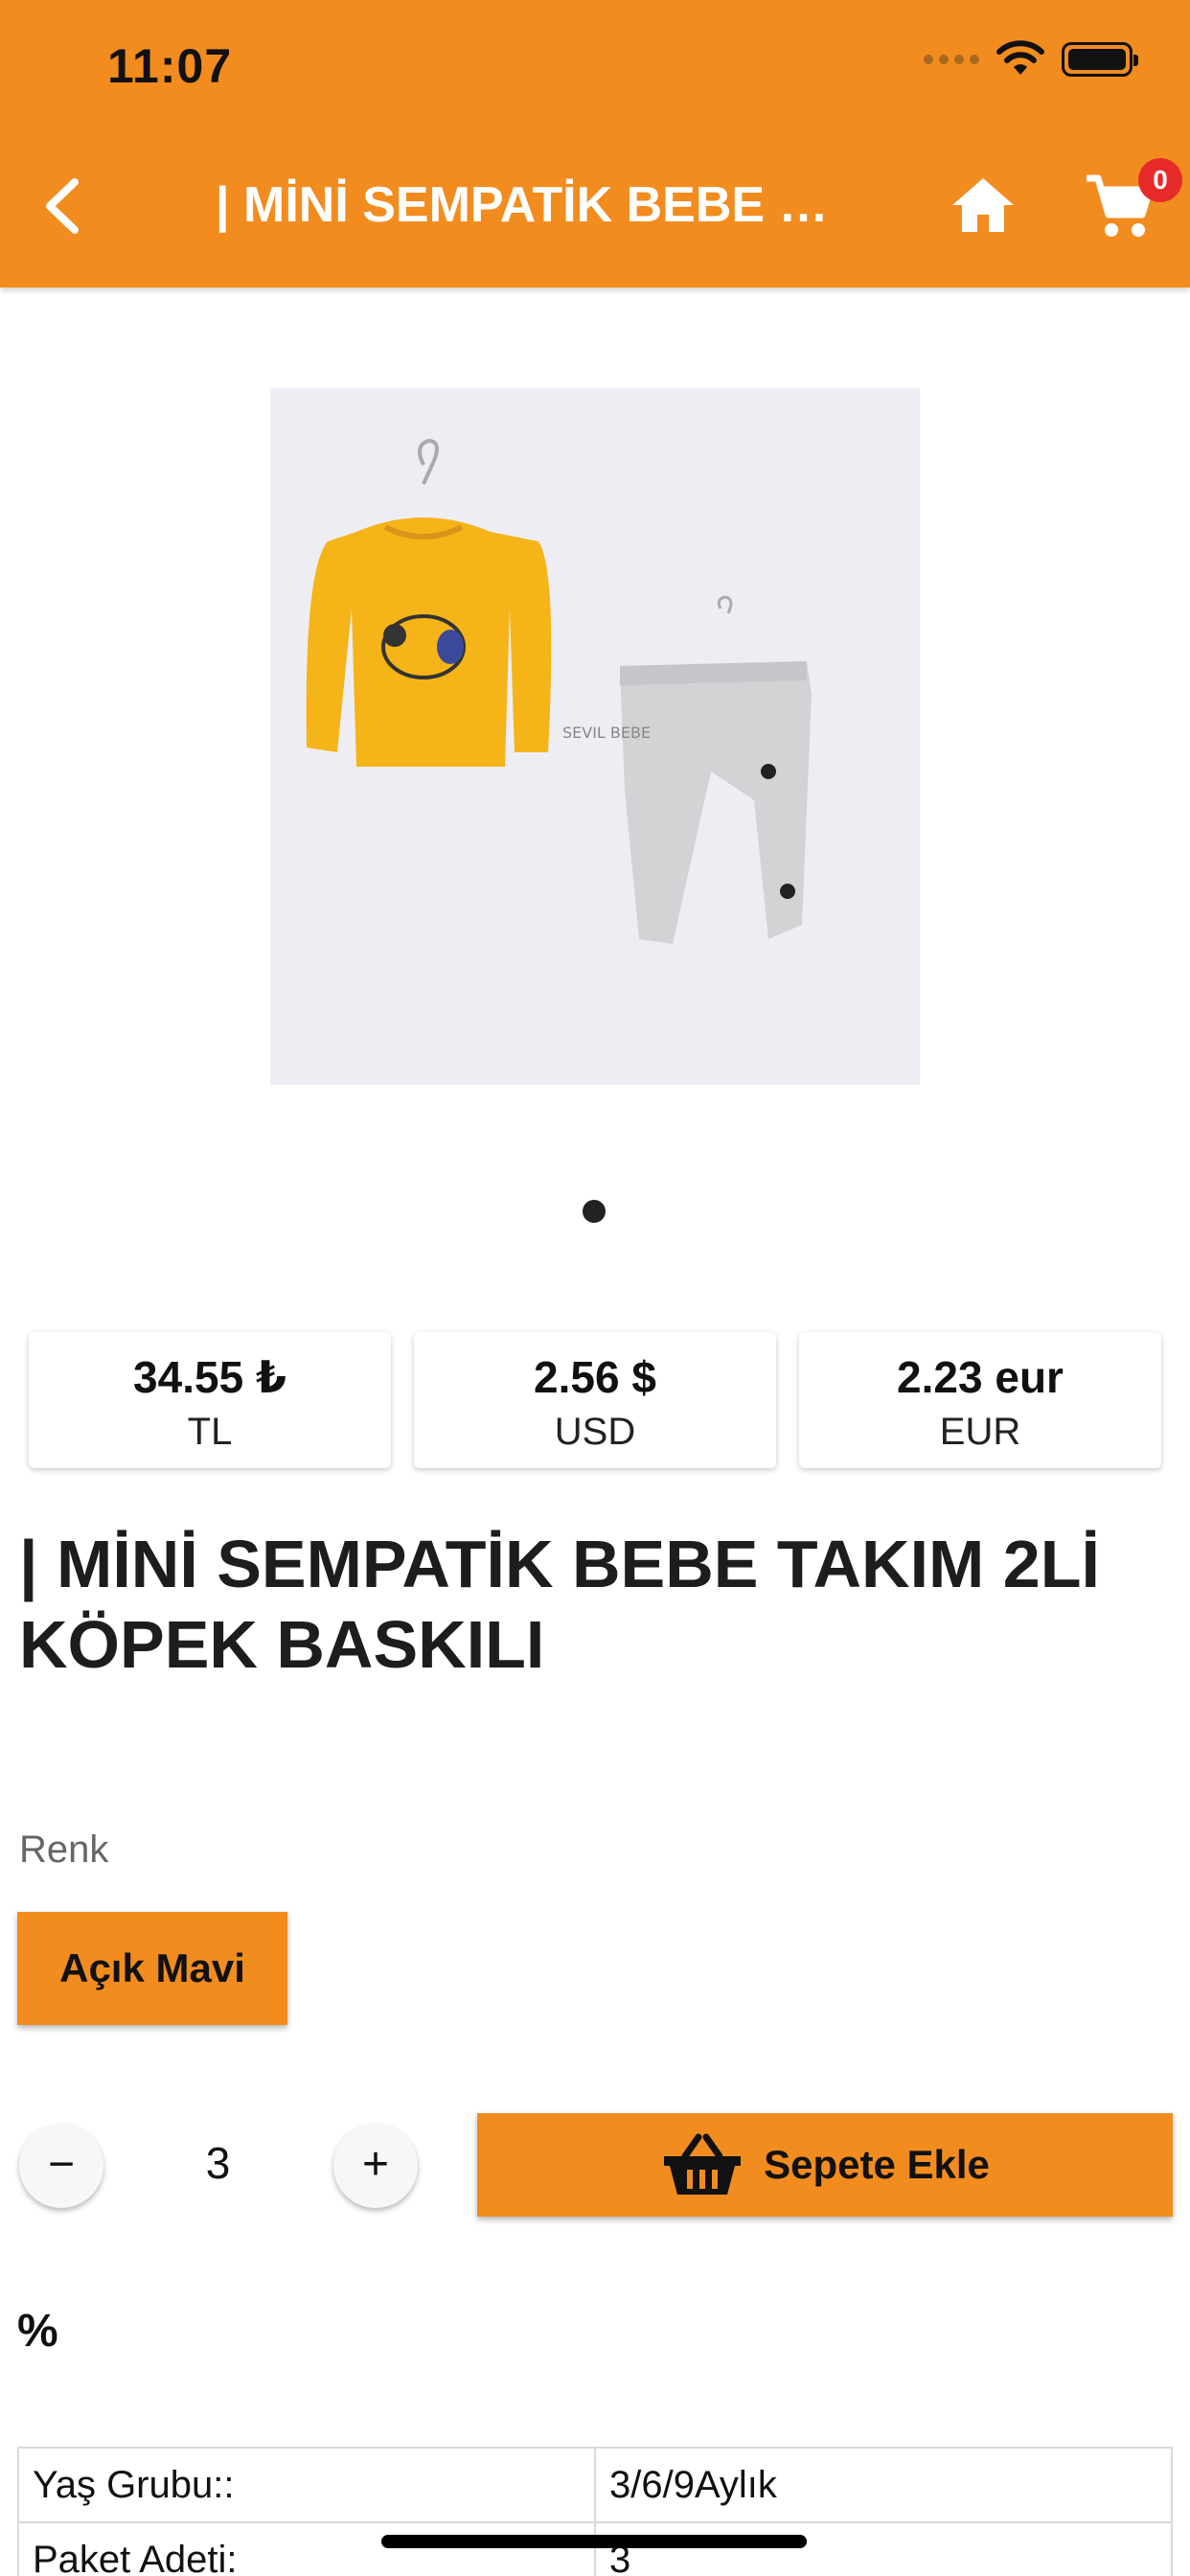  I want to click on table-row: Yaş Grubu:: 3/6/9Aylık, so click(595, 2485).